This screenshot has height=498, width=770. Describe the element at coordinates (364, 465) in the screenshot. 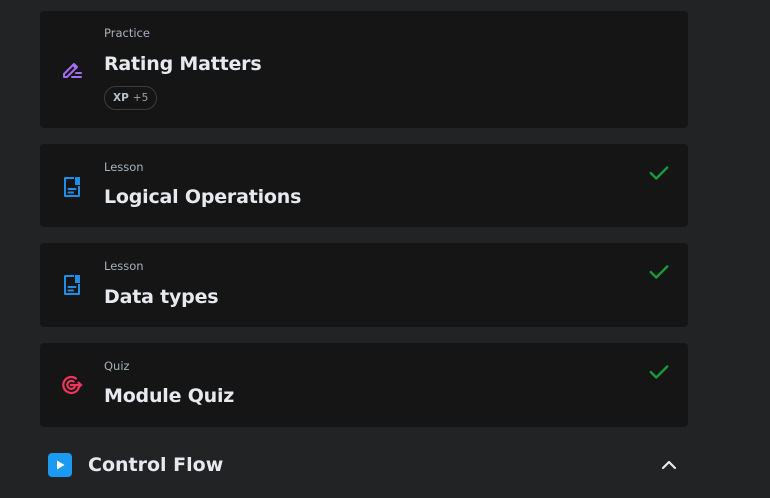

I see `module-header-control-flow: Control Flow` at that location.